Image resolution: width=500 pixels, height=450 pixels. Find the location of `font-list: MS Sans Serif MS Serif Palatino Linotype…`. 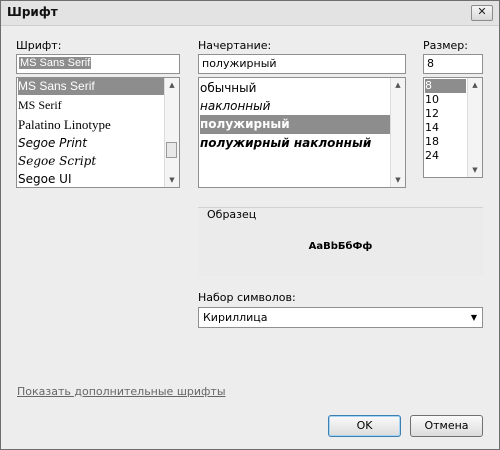

font-list: MS Sans Serif MS Serif Palatino Linotype… is located at coordinates (98, 132).